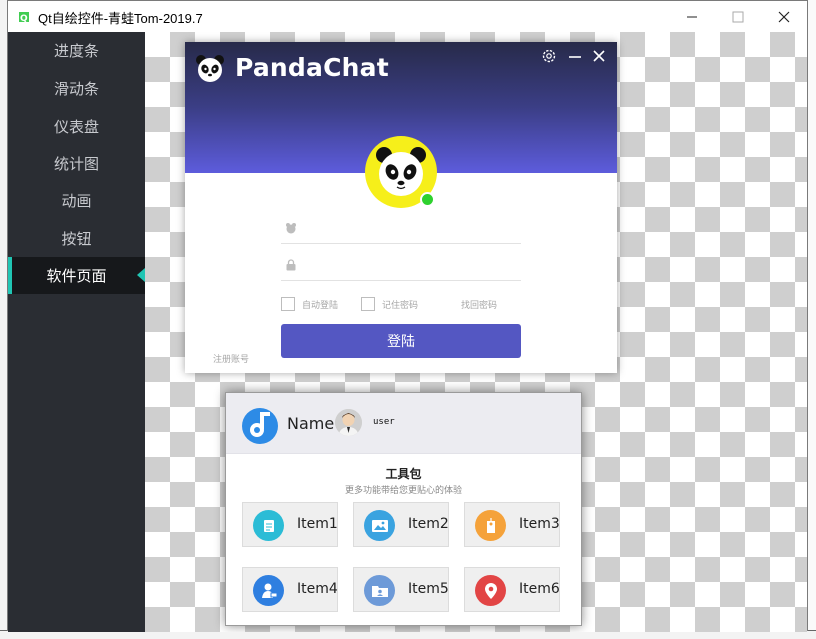 This screenshot has width=816, height=639. Describe the element at coordinates (428, 589) in the screenshot. I see `tool-item-label: Item5` at that location.